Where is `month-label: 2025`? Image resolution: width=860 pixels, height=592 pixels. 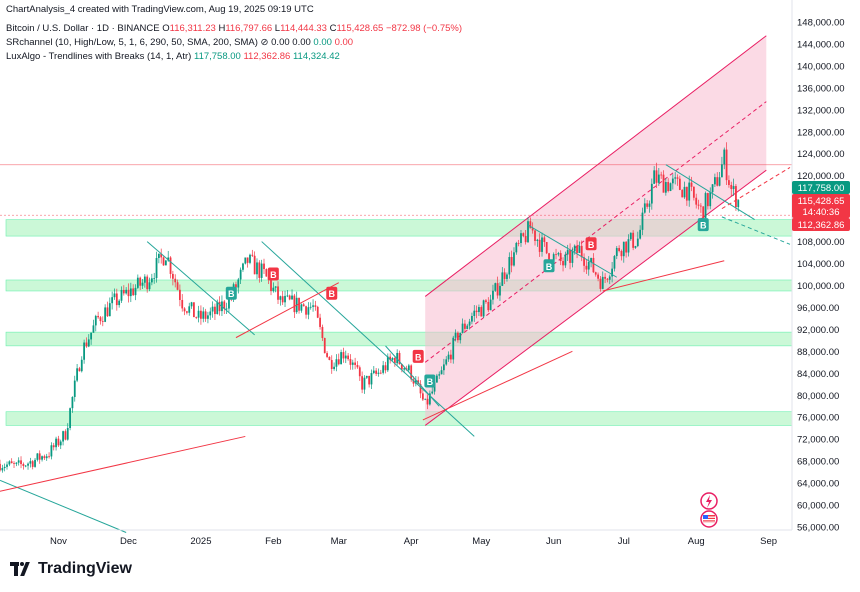 month-label: 2025 is located at coordinates (200, 541).